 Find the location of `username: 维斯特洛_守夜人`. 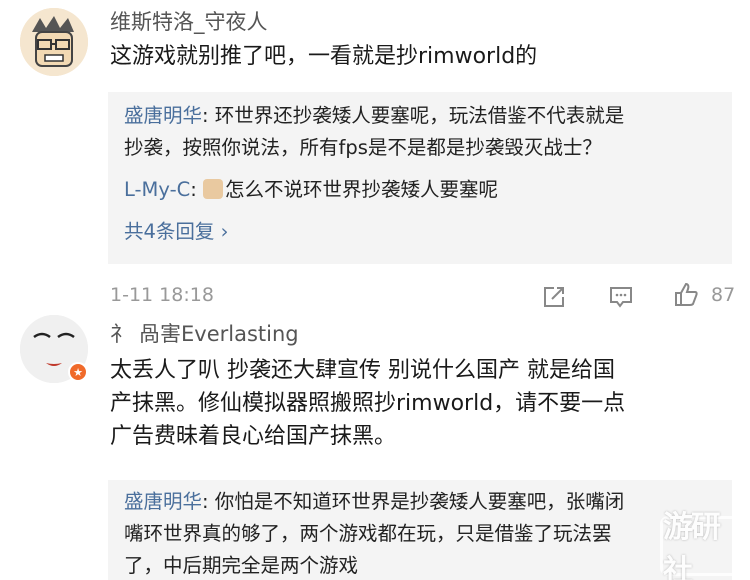

username: 维斯特洛_守夜人 is located at coordinates (189, 21).